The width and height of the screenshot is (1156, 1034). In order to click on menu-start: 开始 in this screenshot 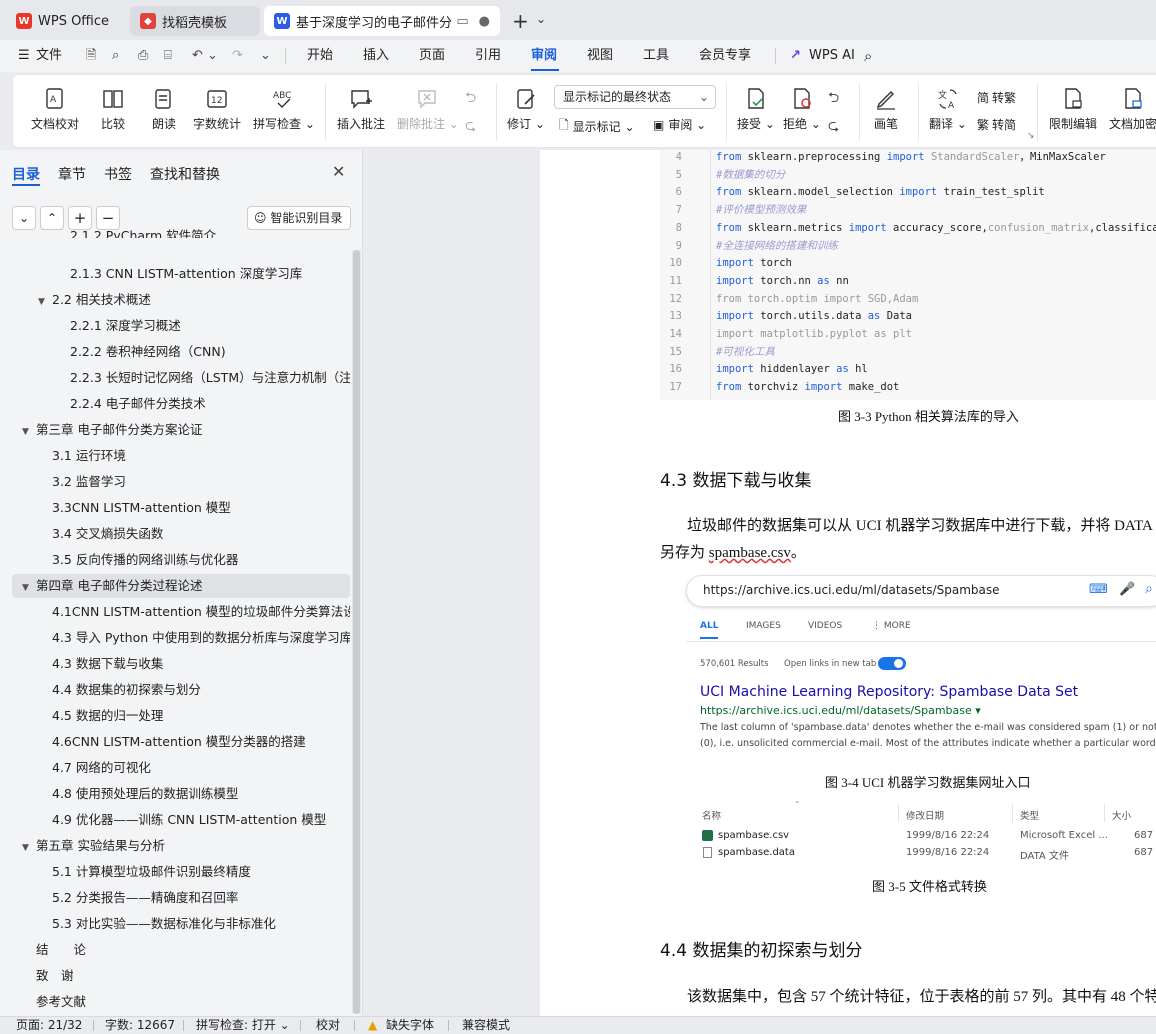, I will do `click(320, 56)`.